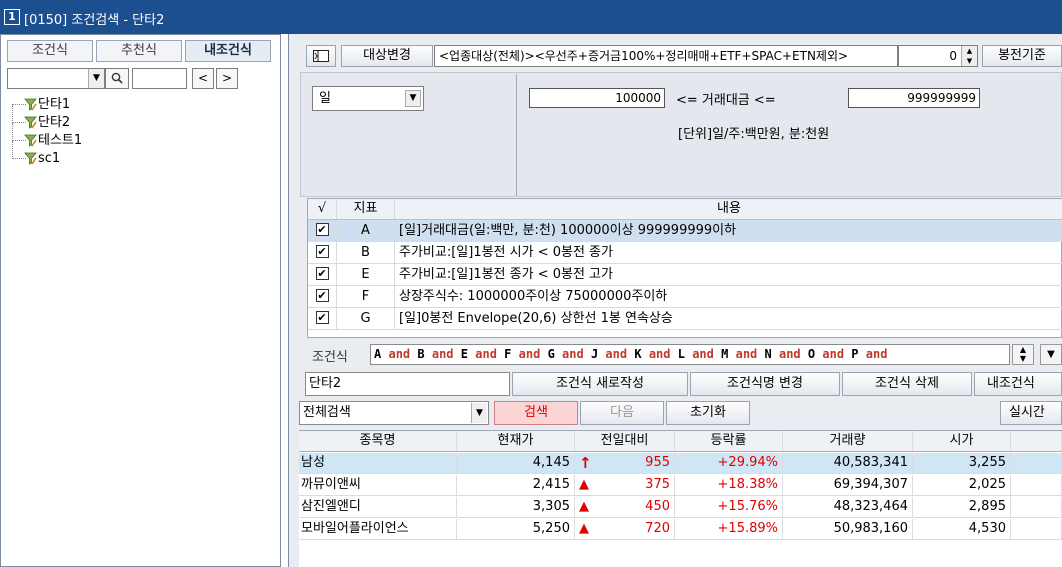  Describe the element at coordinates (848, 485) in the screenshot. I see `volume-cell: 69,394,307` at that location.